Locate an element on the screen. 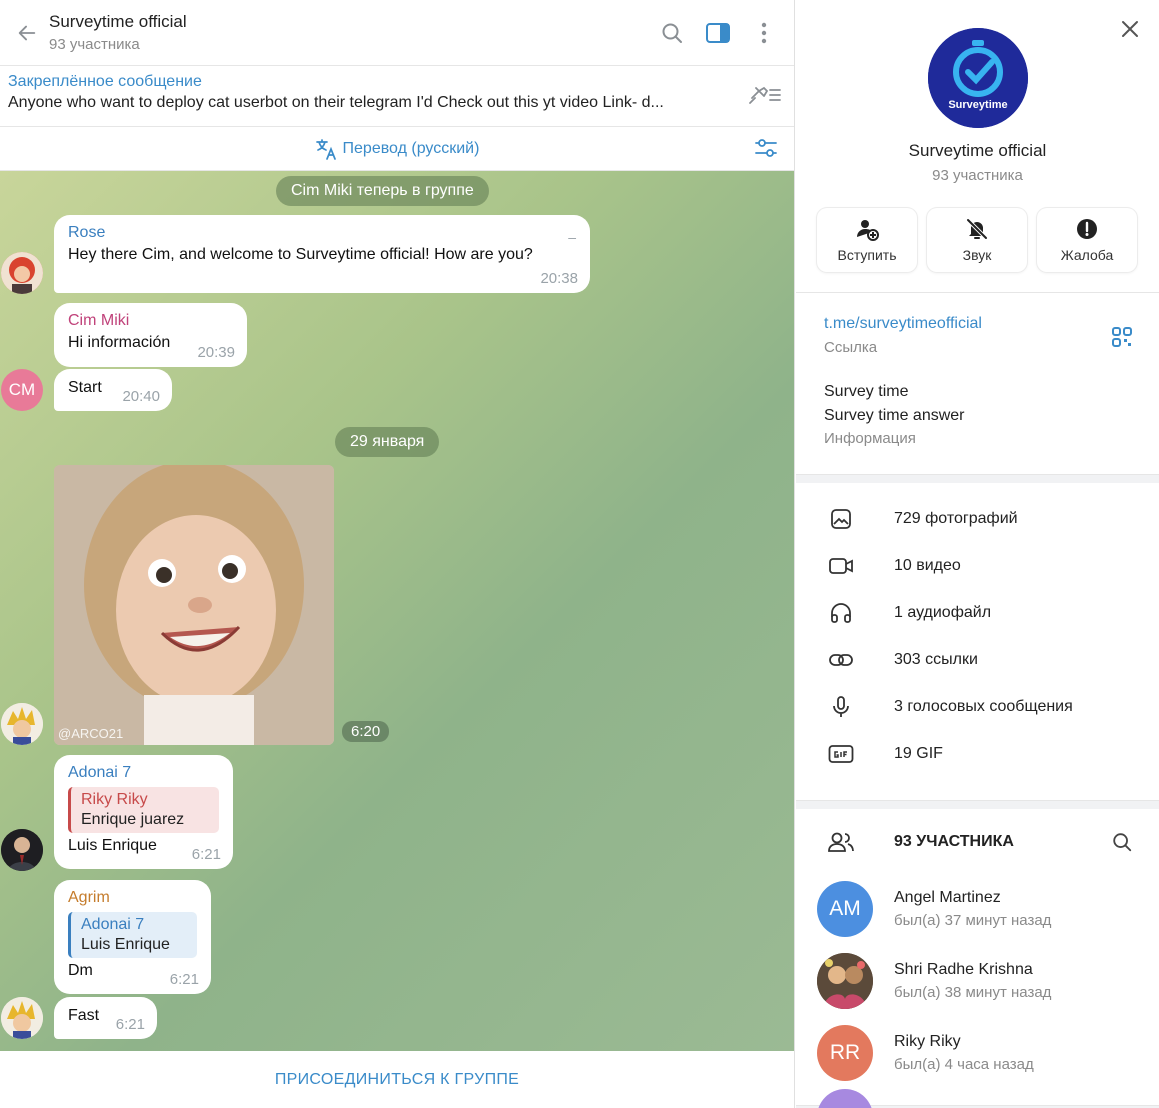 Image resolution: width=1159 pixels, height=1108 pixels. avatar-user is located at coordinates (22, 724).